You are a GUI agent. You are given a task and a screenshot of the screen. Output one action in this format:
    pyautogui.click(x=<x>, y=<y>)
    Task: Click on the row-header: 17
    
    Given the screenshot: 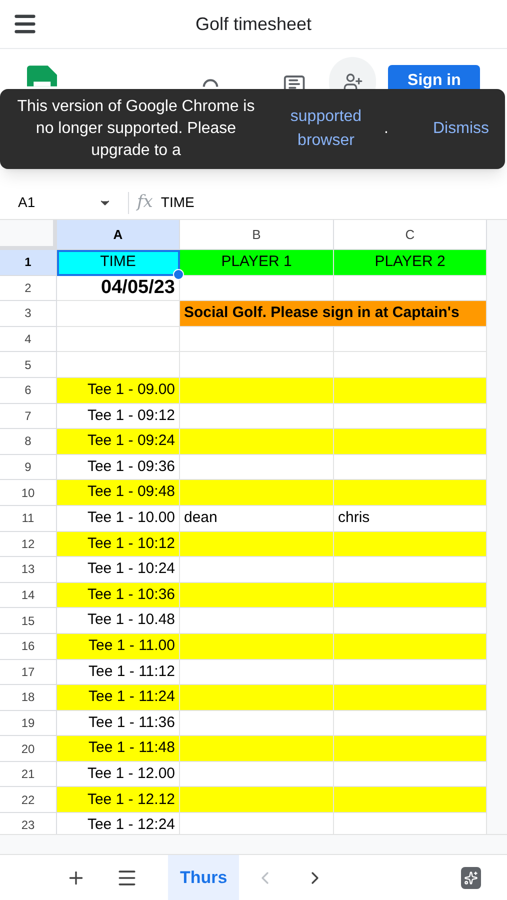 What is the action you would take?
    pyautogui.click(x=28, y=673)
    